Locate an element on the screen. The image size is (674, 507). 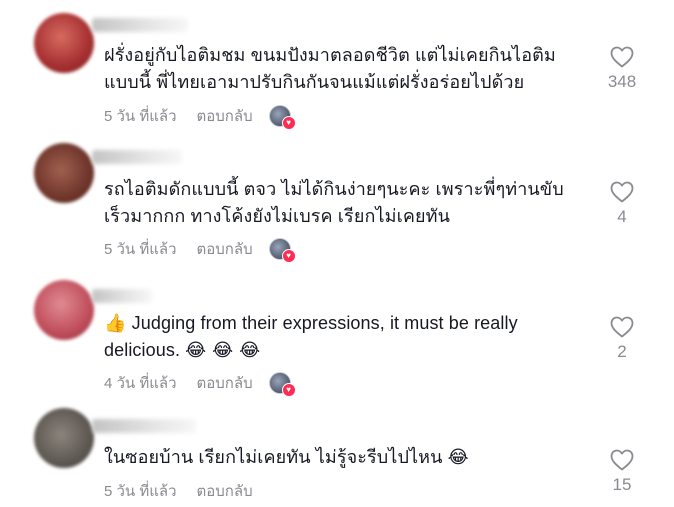
comment-meta: 4 วัน ที่แล้ว ตอบกลับ ♥ is located at coordinates (200, 384).